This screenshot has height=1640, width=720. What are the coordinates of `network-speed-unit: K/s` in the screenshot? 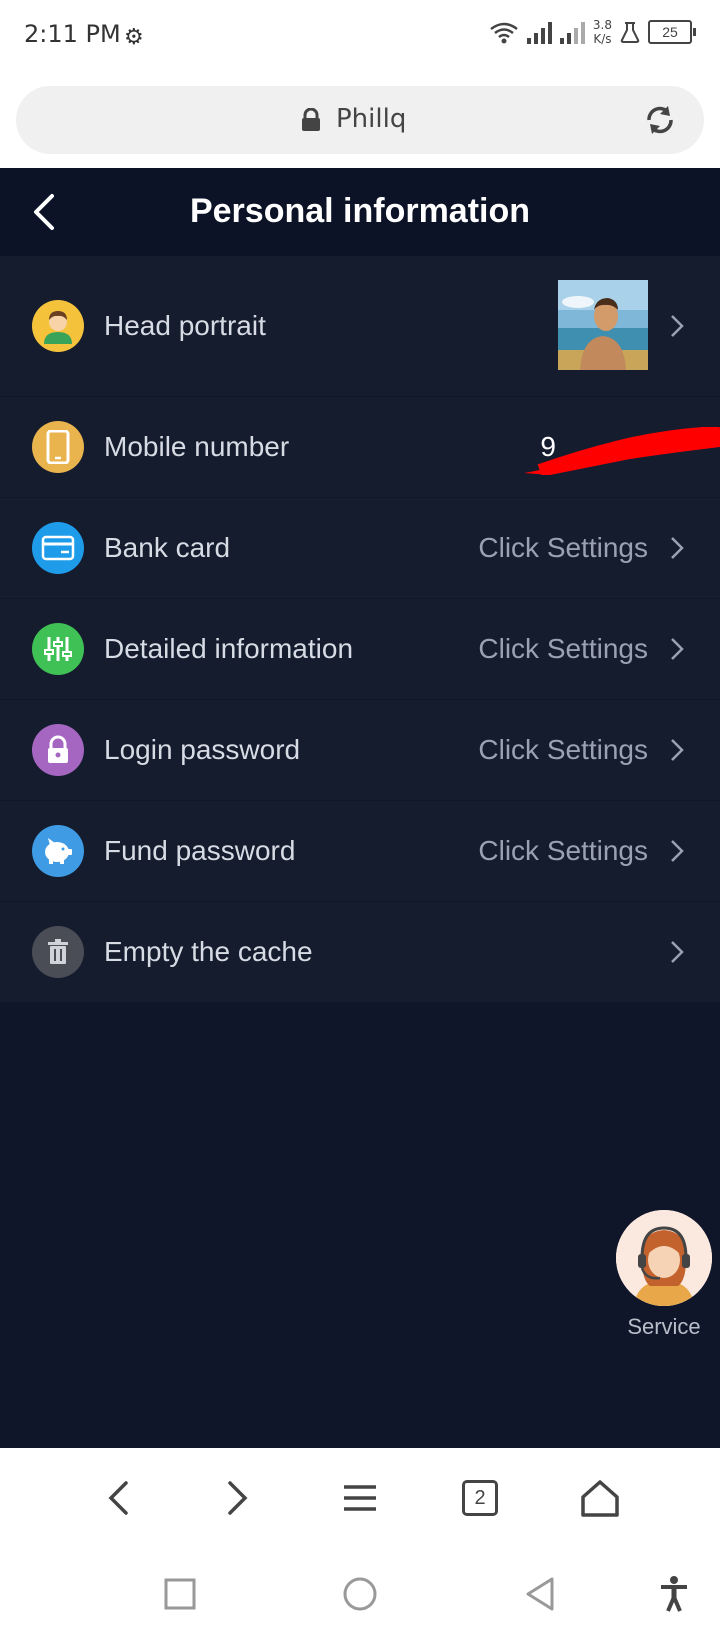 It's located at (602, 39).